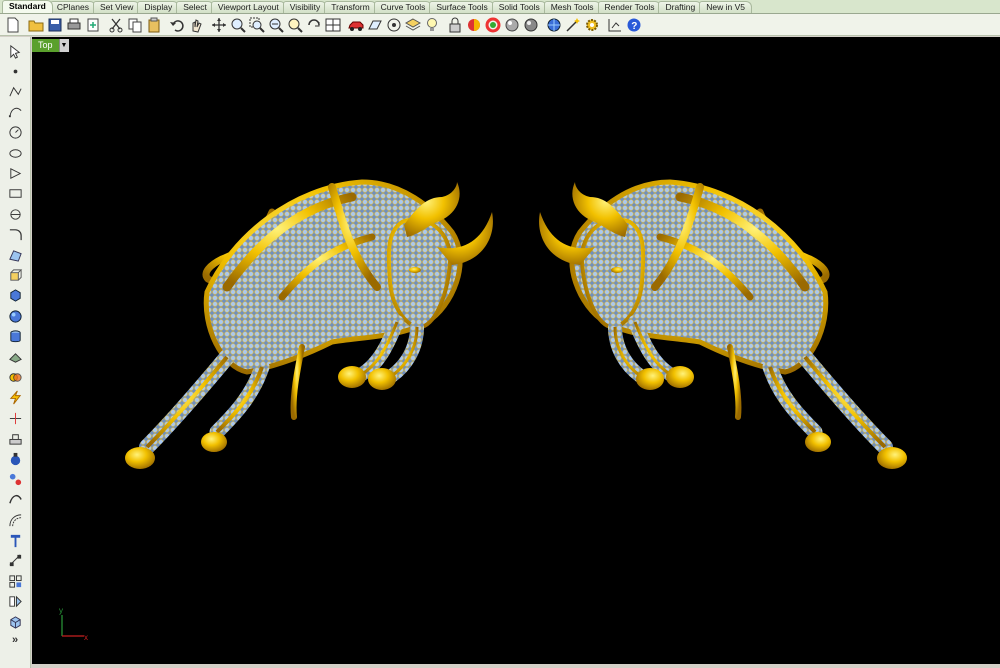  I want to click on polygon-icon, so click(15, 173).